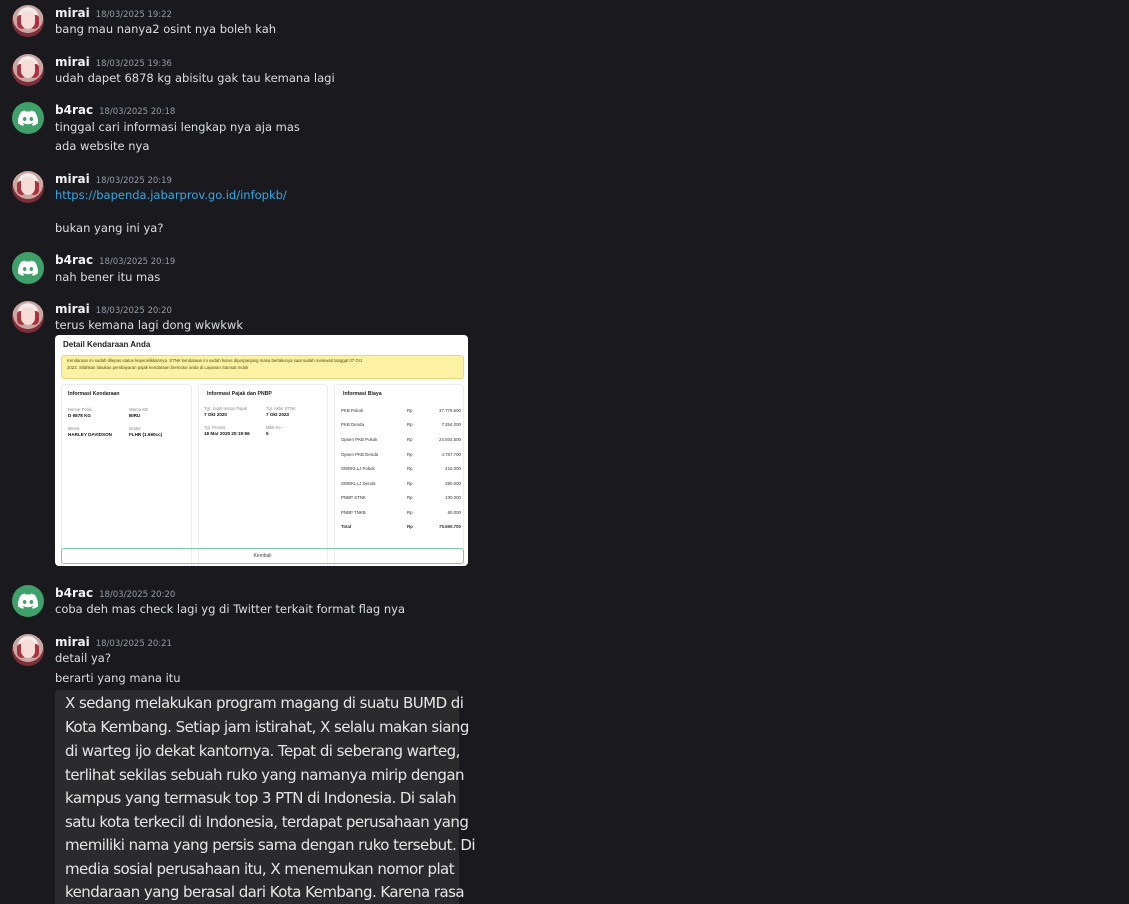 The width and height of the screenshot is (1129, 904). I want to click on message-header: mirai 18/03/2025 20:20, so click(113, 309).